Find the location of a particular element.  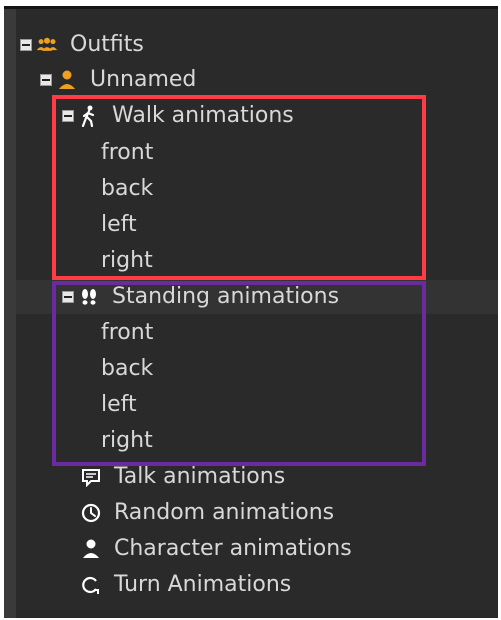

tree-node-turn-animations: Turn Animations is located at coordinates (185, 585).